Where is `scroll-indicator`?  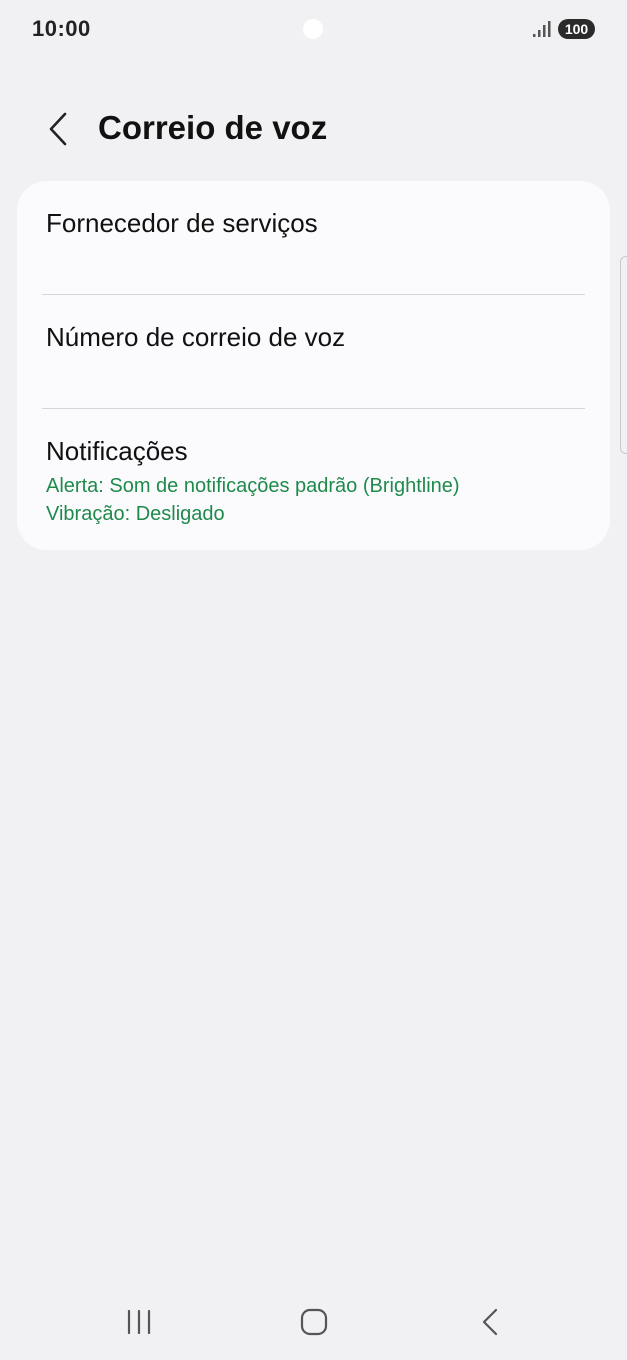
scroll-indicator is located at coordinates (623, 355).